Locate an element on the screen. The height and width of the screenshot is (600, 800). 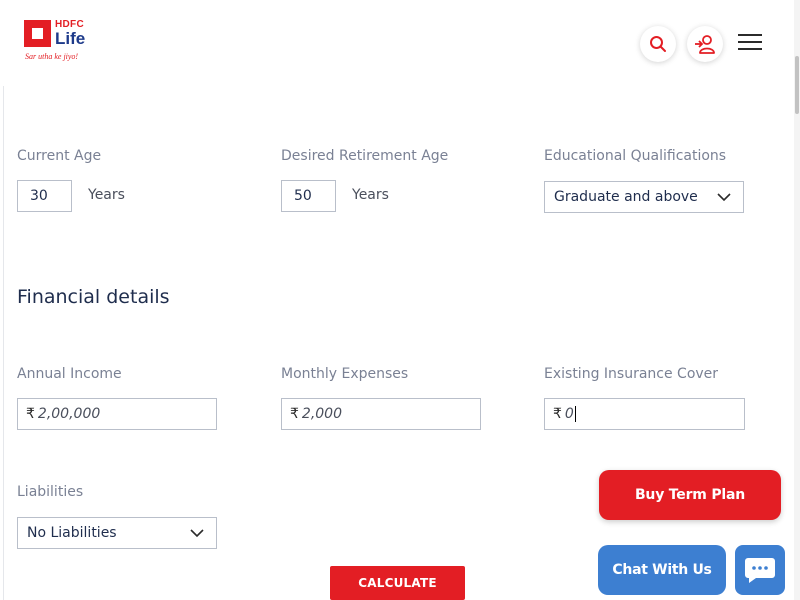
hamburger-menu-icon is located at coordinates (752, 42).